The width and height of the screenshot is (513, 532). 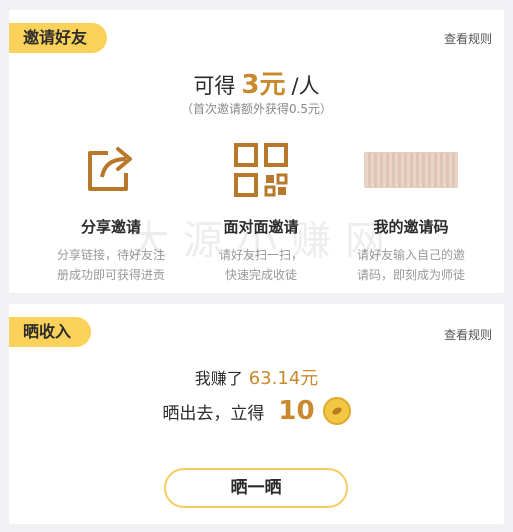 I want to click on desc-line: 请码，即刻成为师徒, so click(x=410, y=275).